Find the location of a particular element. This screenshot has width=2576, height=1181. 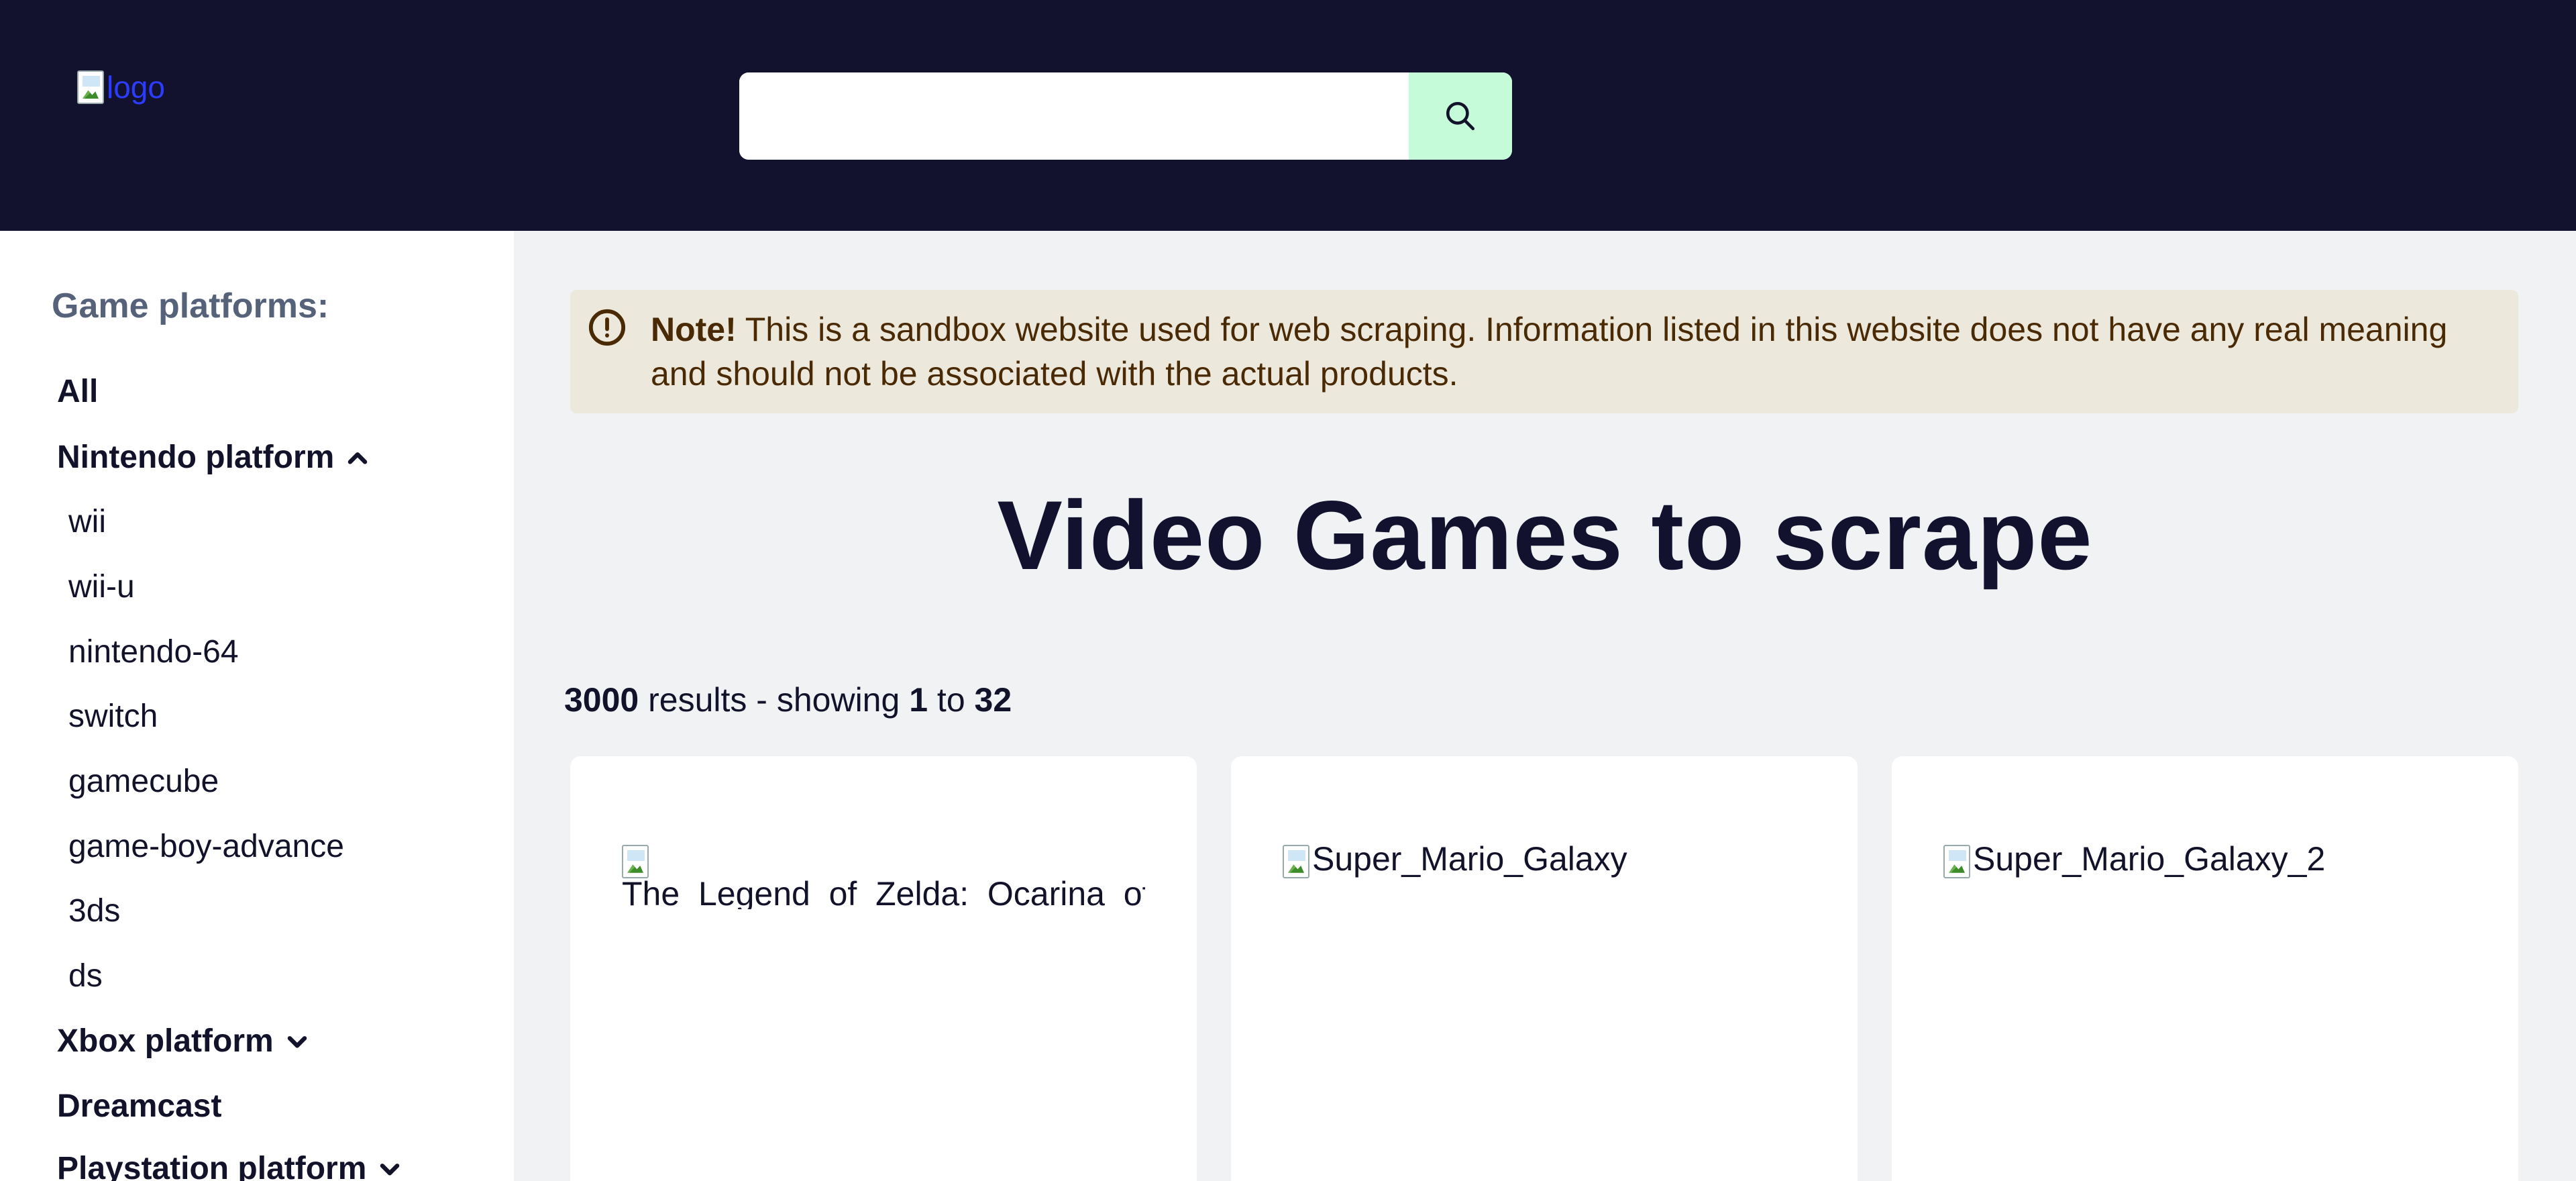

product-card: Super_Mario_Galaxy is located at coordinates (1544, 969).